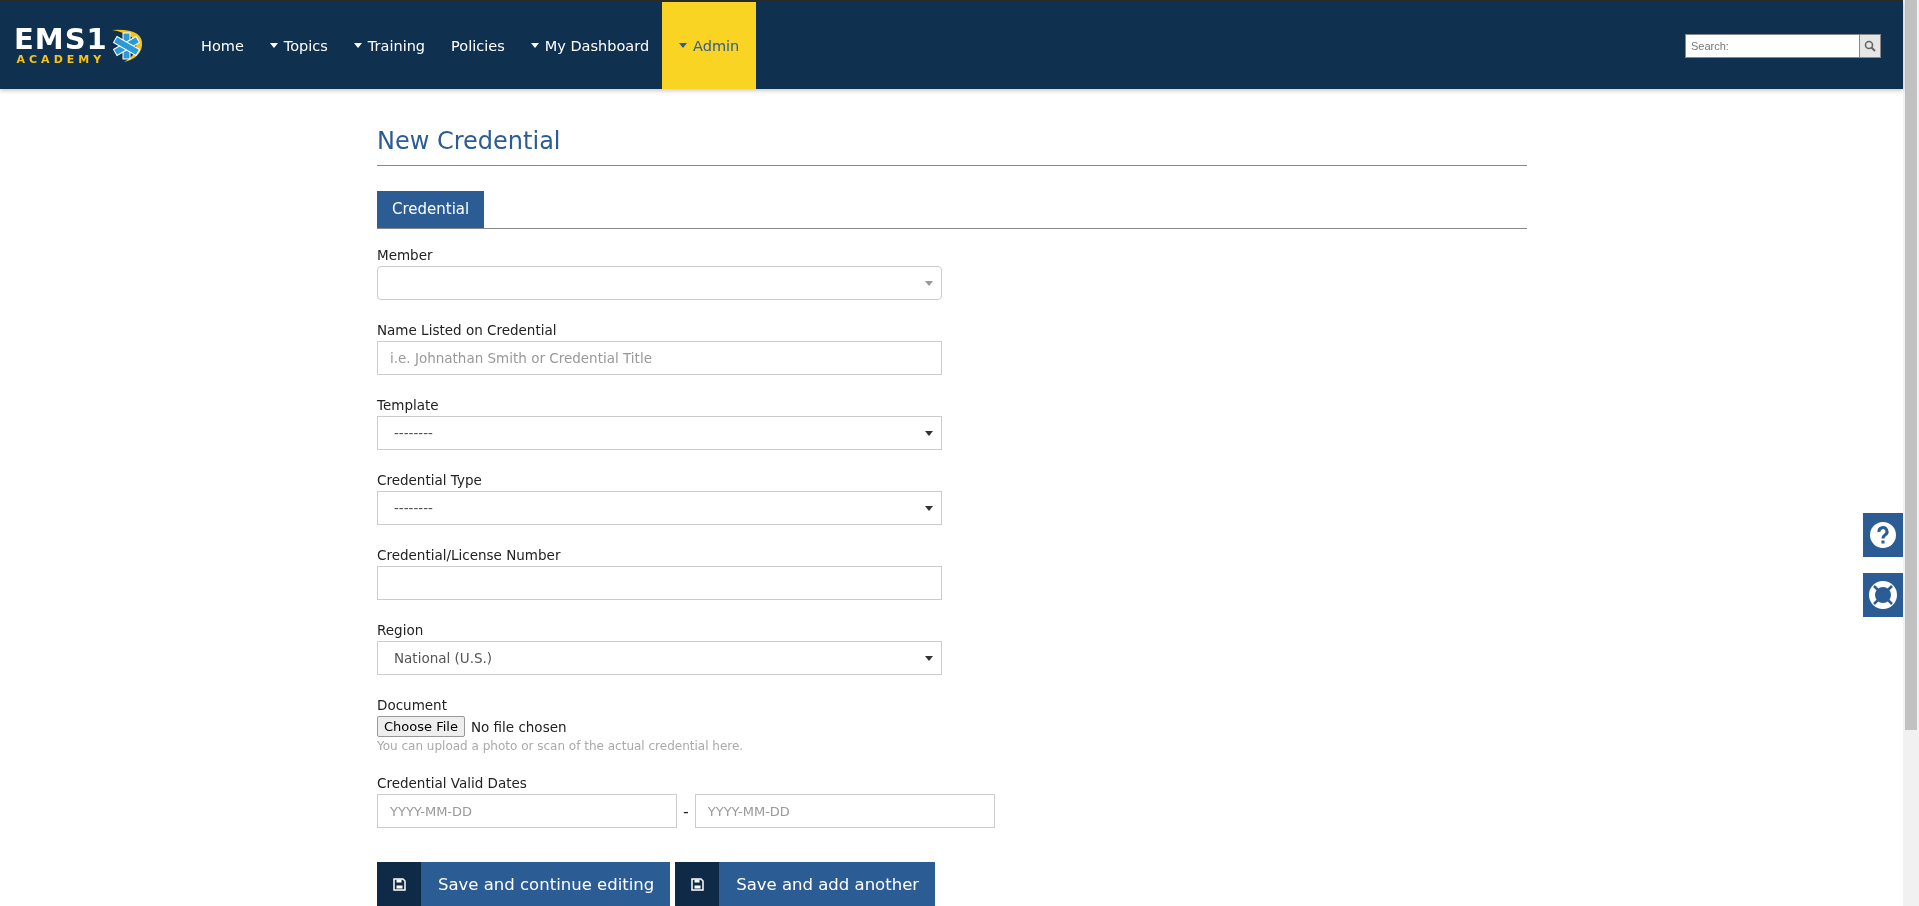 Image resolution: width=1919 pixels, height=906 pixels. What do you see at coordinates (430, 480) in the screenshot?
I see `field-label: Credential Type` at bounding box center [430, 480].